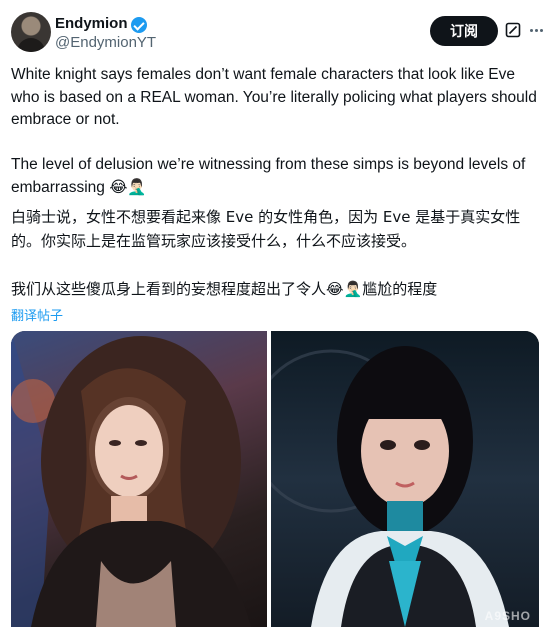 The image size is (550, 627). What do you see at coordinates (536, 30) in the screenshot?
I see `more-dots-icon` at bounding box center [536, 30].